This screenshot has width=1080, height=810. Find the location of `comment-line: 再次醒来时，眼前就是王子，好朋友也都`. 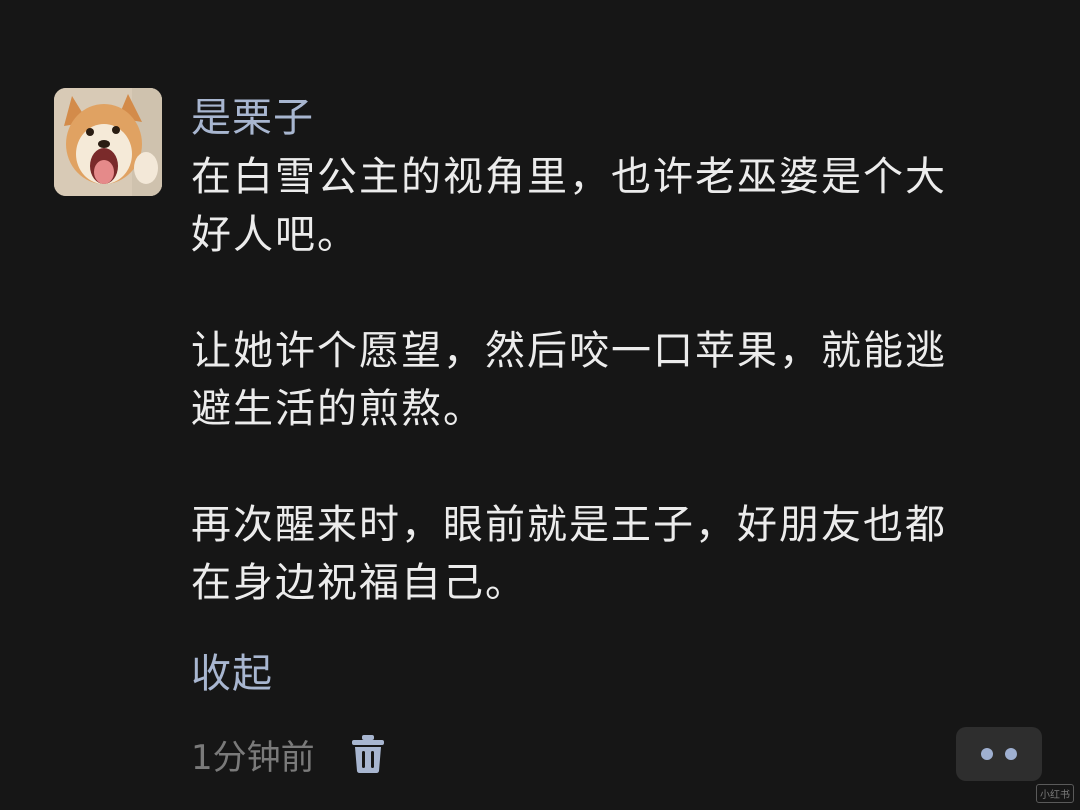

comment-line: 再次醒来时，眼前就是王子，好朋友也都 is located at coordinates (569, 525).